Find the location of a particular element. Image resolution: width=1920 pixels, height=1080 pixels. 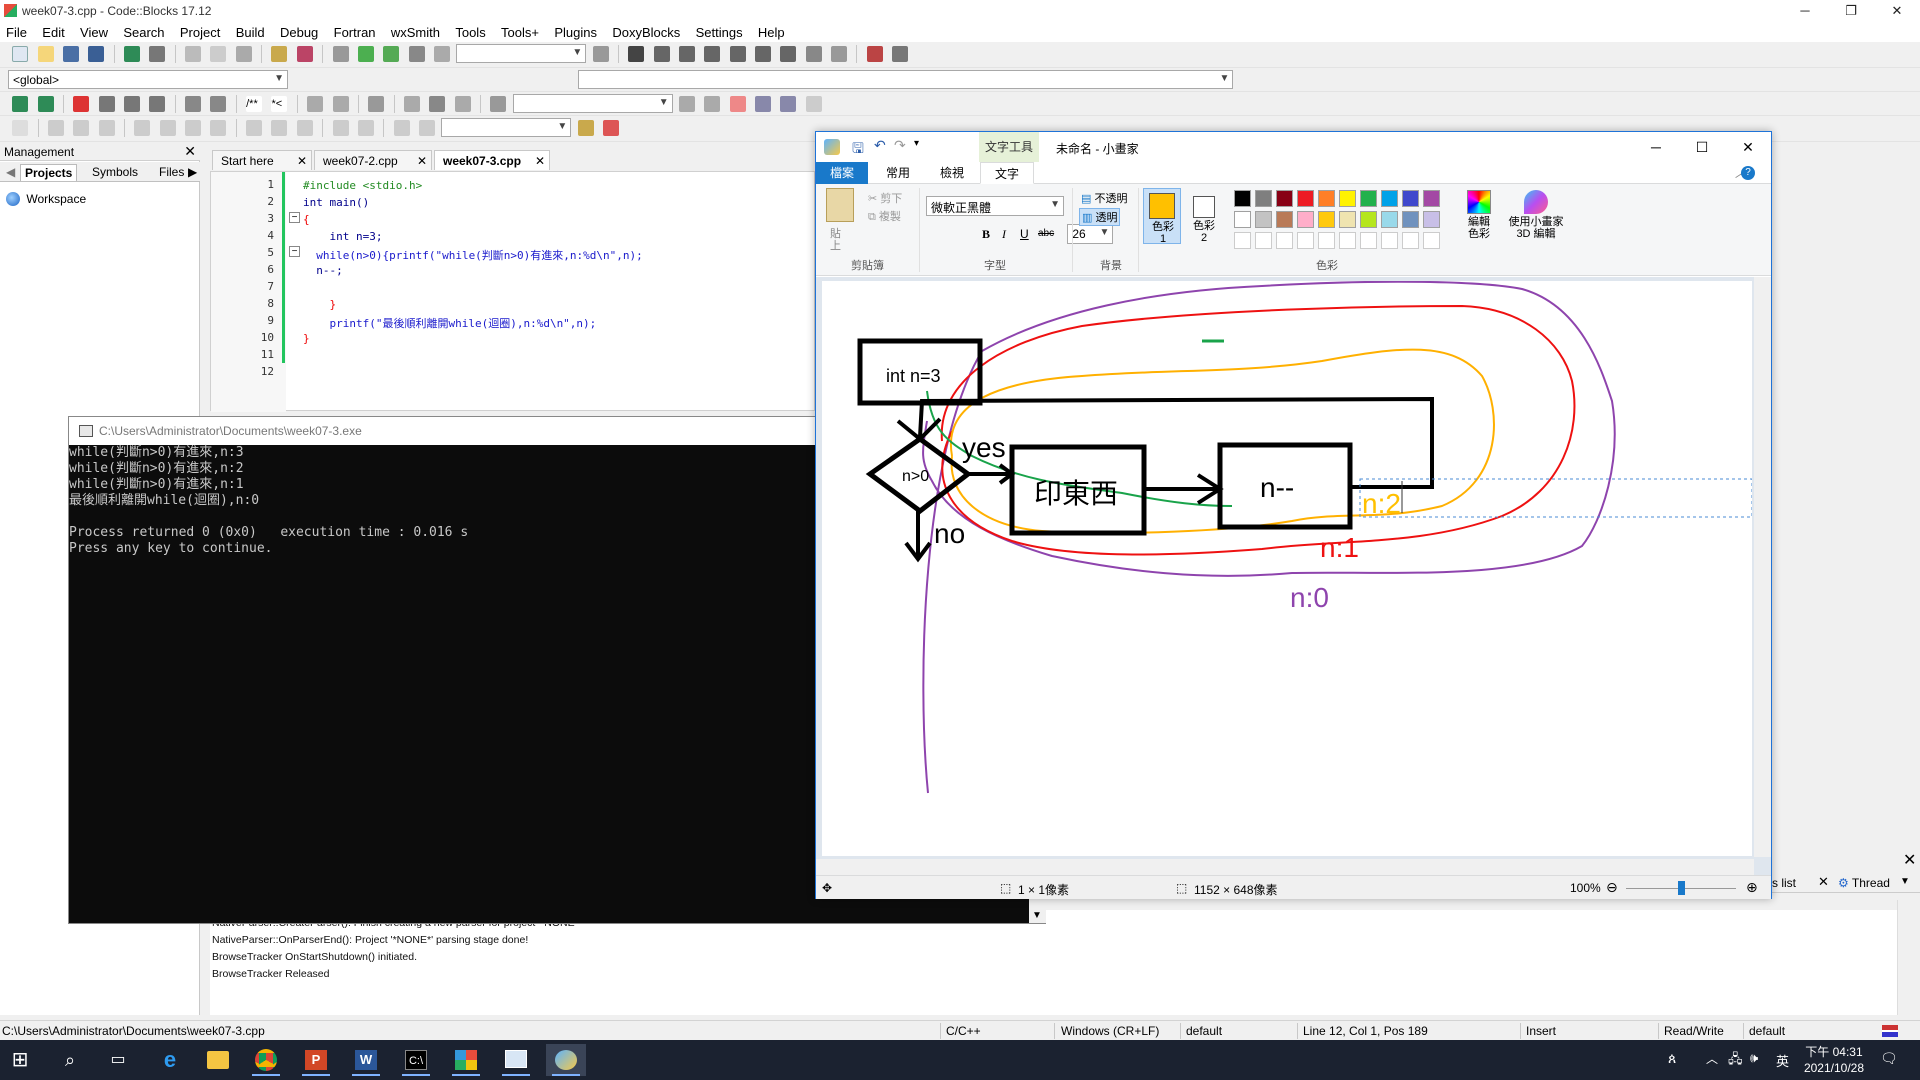

notification-icon: 🗨 is located at coordinates (1889, 1058).